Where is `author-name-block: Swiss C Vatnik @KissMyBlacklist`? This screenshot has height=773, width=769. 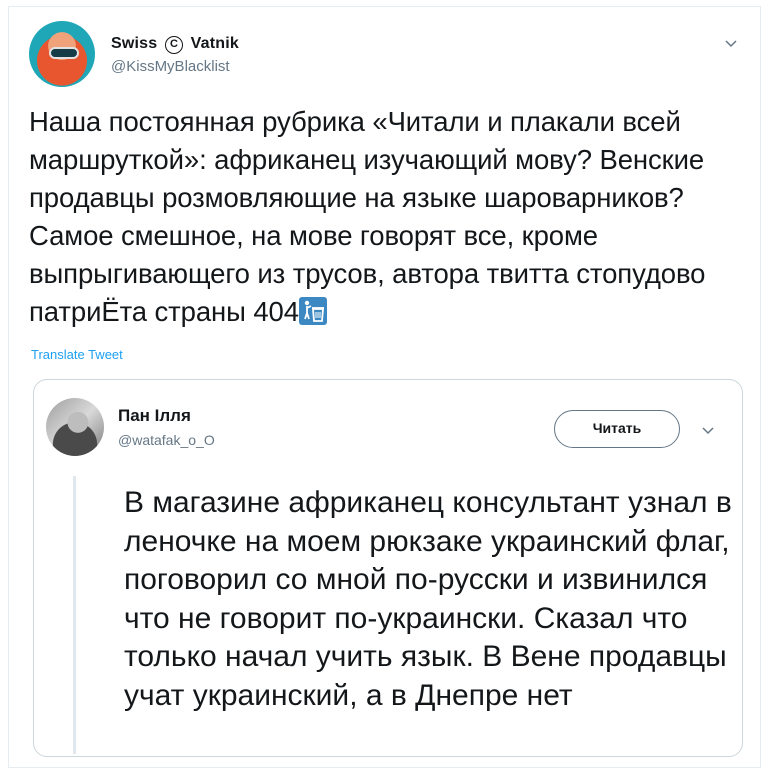
author-name-block: Swiss C Vatnik @KissMyBlacklist is located at coordinates (175, 55).